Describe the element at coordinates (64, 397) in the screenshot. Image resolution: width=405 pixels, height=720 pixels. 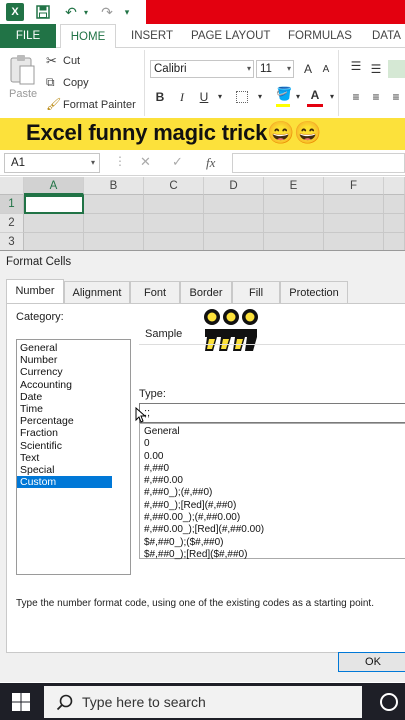
I see `category-item: Date` at that location.